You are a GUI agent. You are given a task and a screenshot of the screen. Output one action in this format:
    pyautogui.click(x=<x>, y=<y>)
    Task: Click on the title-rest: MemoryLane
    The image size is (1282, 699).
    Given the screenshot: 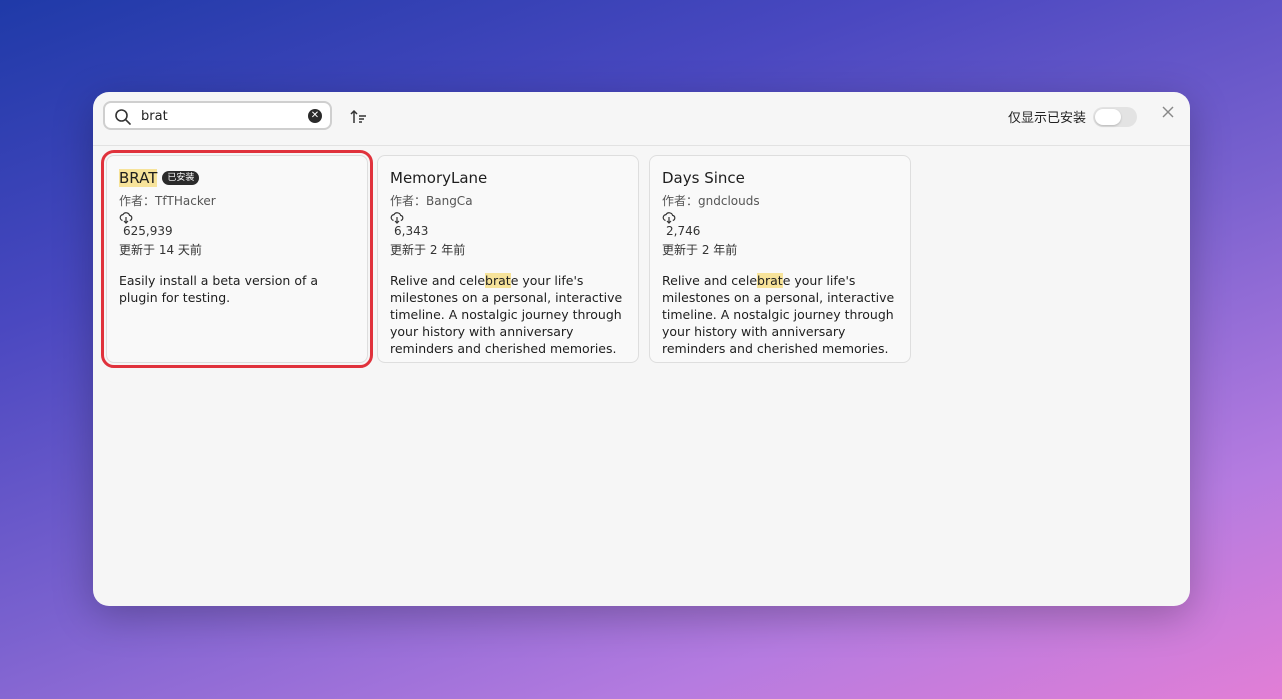 What is the action you would take?
    pyautogui.click(x=439, y=178)
    